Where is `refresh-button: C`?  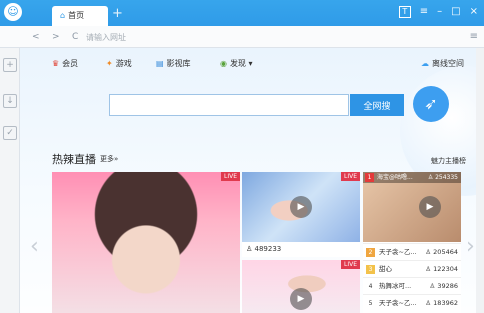
refresh-button: C is located at coordinates (75, 37).